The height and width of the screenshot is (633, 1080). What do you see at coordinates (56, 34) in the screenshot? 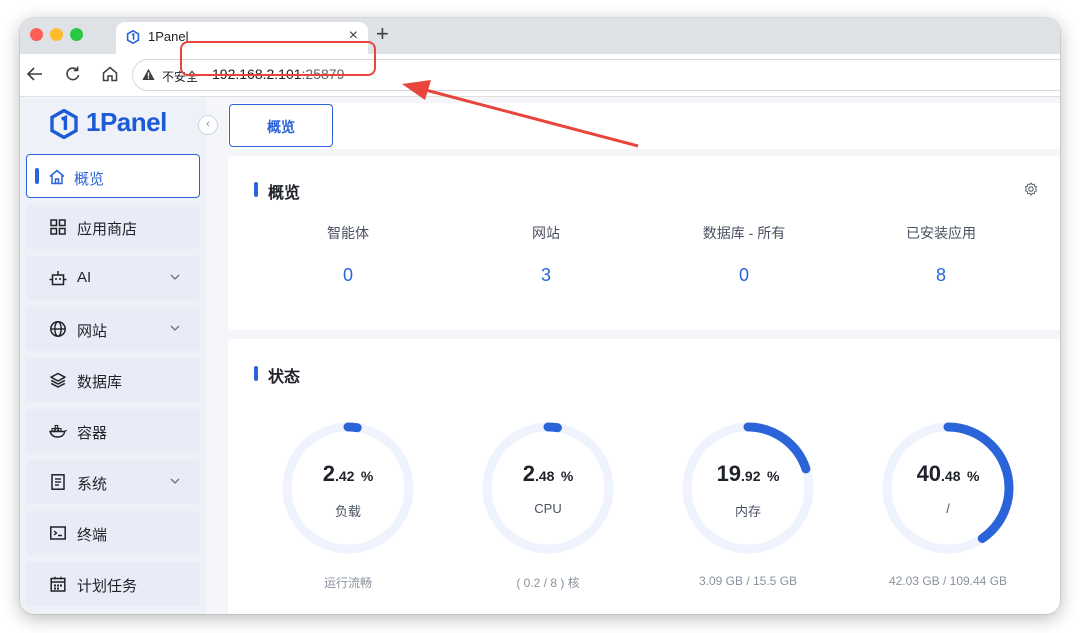
I see `minimize-window-button` at bounding box center [56, 34].